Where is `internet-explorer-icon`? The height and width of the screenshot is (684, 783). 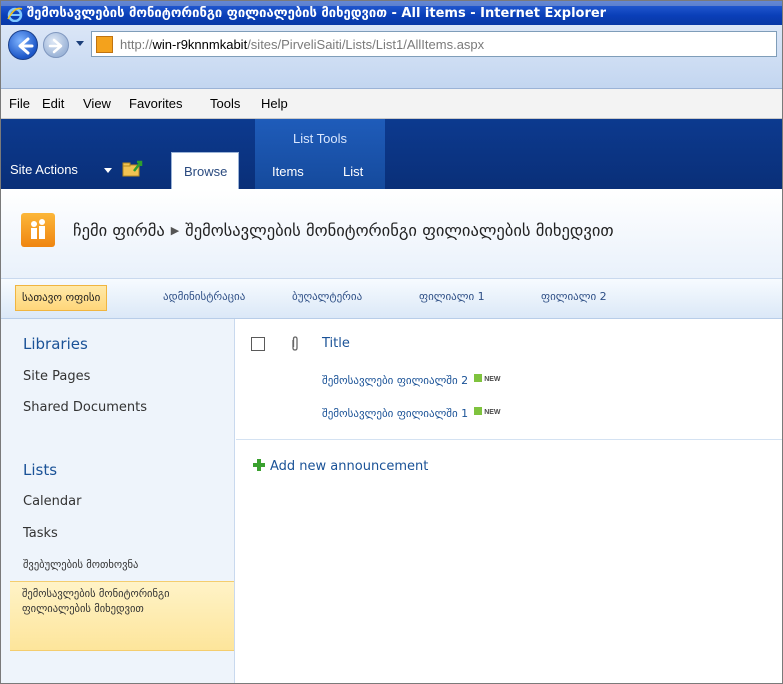
internet-explorer-icon is located at coordinates (15, 14).